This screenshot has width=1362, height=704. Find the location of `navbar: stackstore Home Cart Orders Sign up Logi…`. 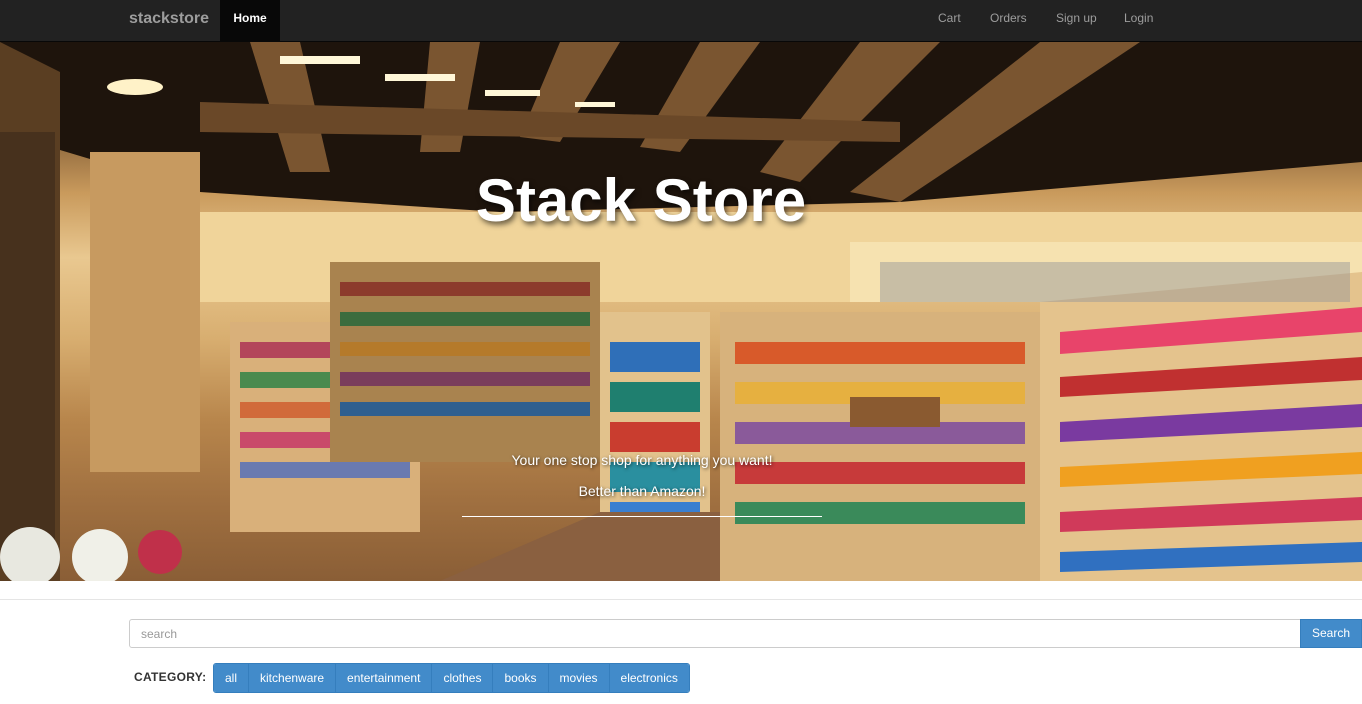

navbar: stackstore Home Cart Orders Sign up Logi… is located at coordinates (681, 21).